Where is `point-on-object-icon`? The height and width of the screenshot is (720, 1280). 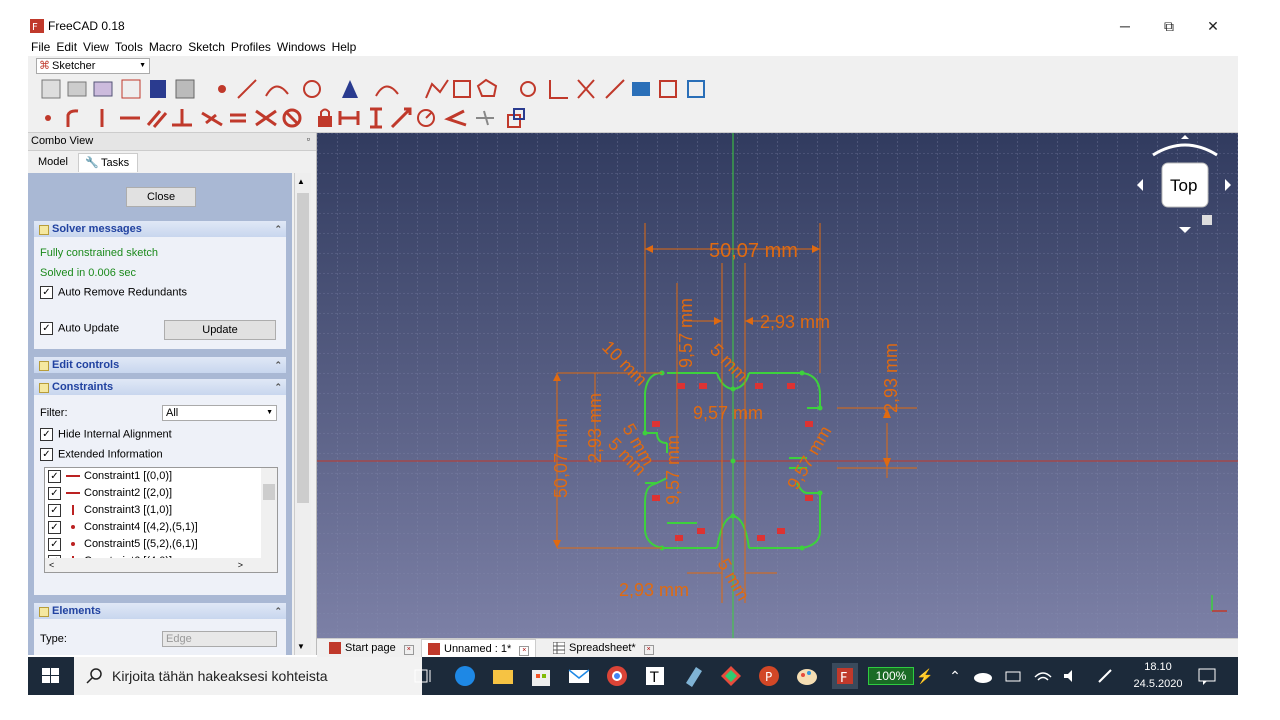
point-on-object-icon is located at coordinates (72, 118).